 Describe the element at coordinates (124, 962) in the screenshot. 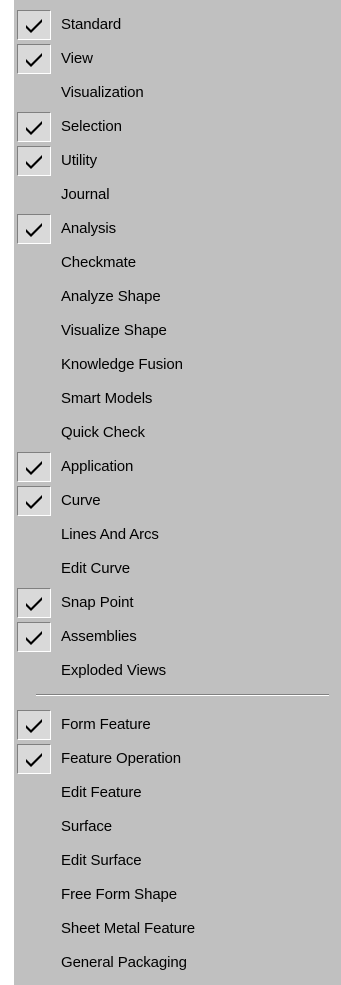

I see `menu-item-label: General Packaging` at that location.